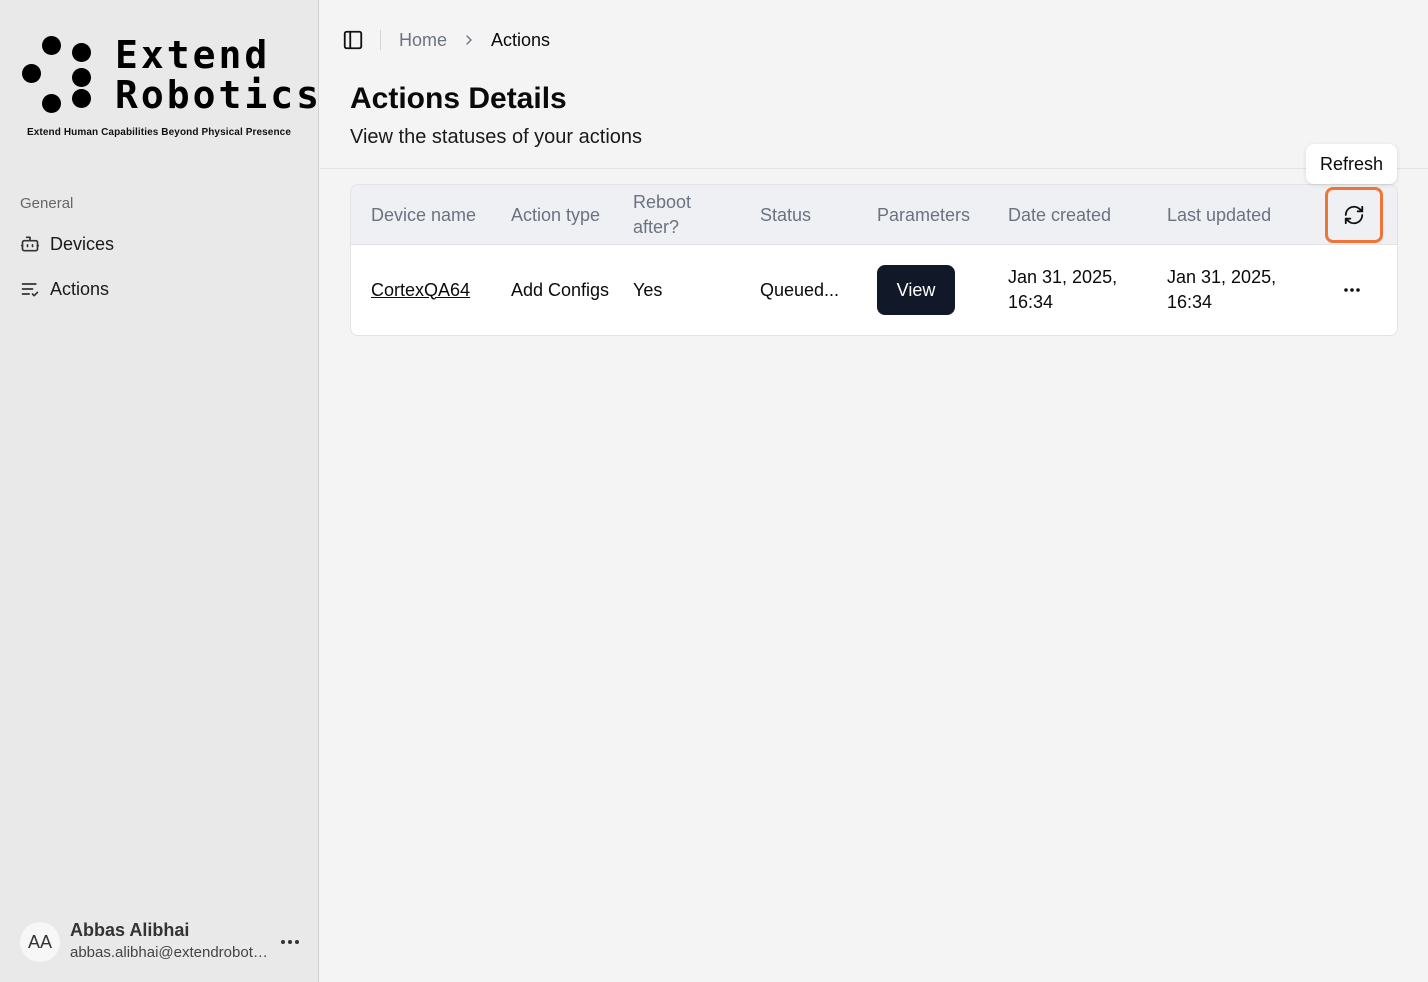 The image size is (1428, 982). I want to click on column-header-parameters: Parameters, so click(924, 214).